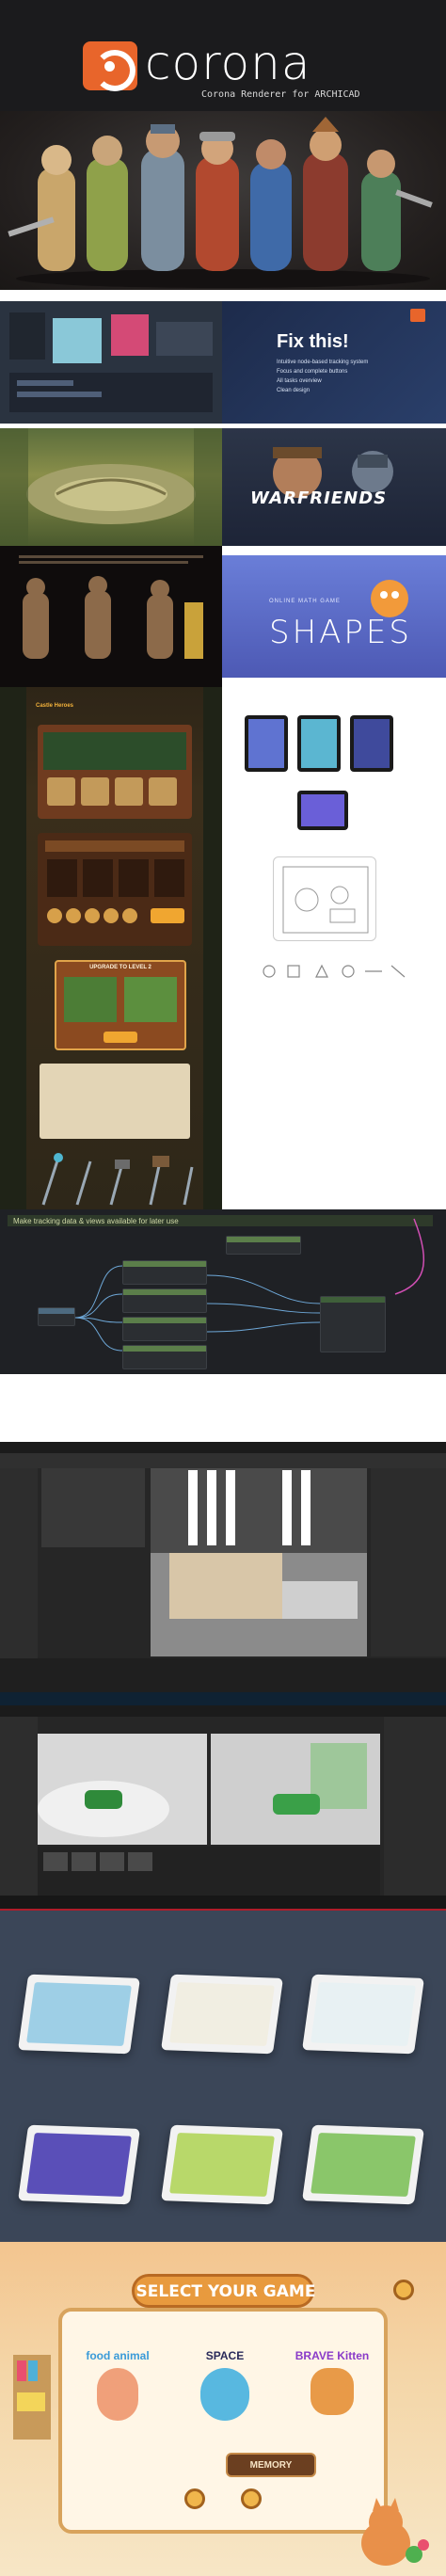 This screenshot has height=2576, width=446. I want to click on unreal-editor-car-screenshot, so click(223, 1808).